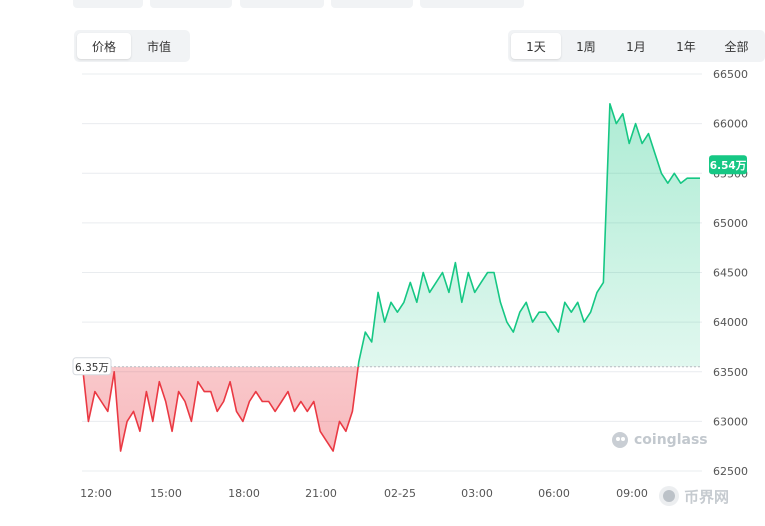 Image resolution: width=765 pixels, height=526 pixels. What do you see at coordinates (730, 471) in the screenshot?
I see `y-tick-label: 62500` at bounding box center [730, 471].